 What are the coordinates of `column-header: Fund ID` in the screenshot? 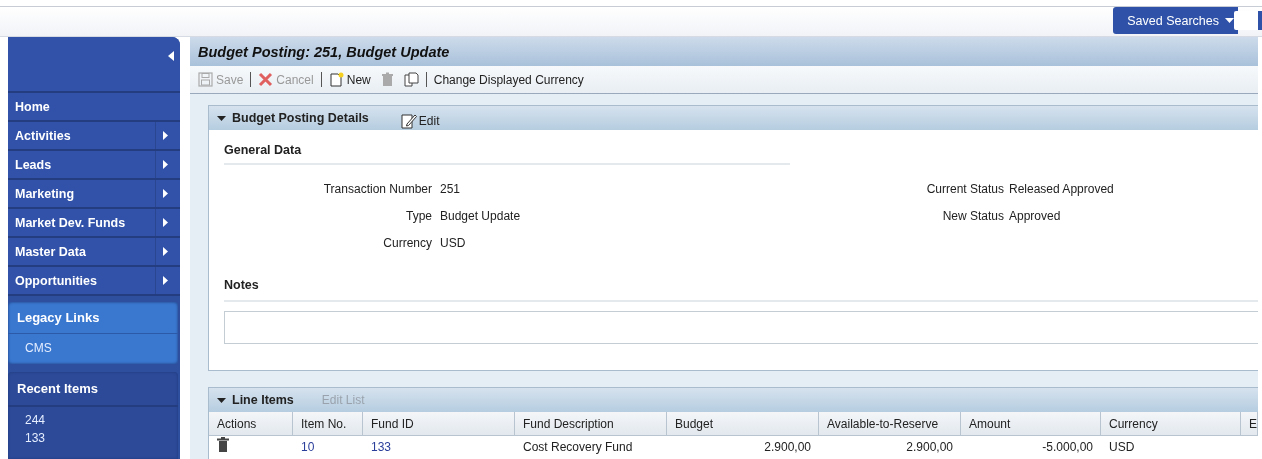 It's located at (439, 424).